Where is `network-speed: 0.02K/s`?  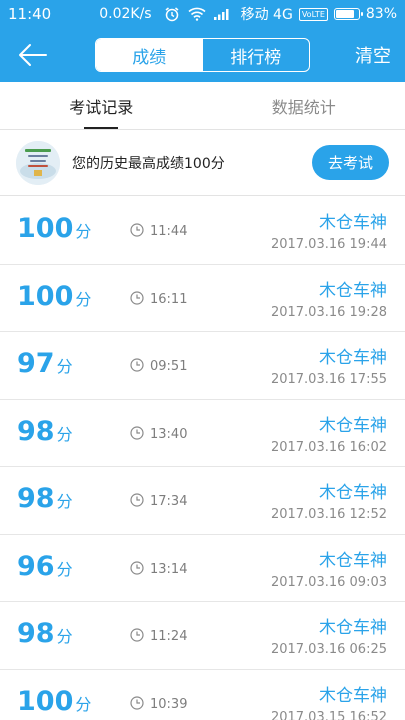
network-speed: 0.02K/s is located at coordinates (125, 14).